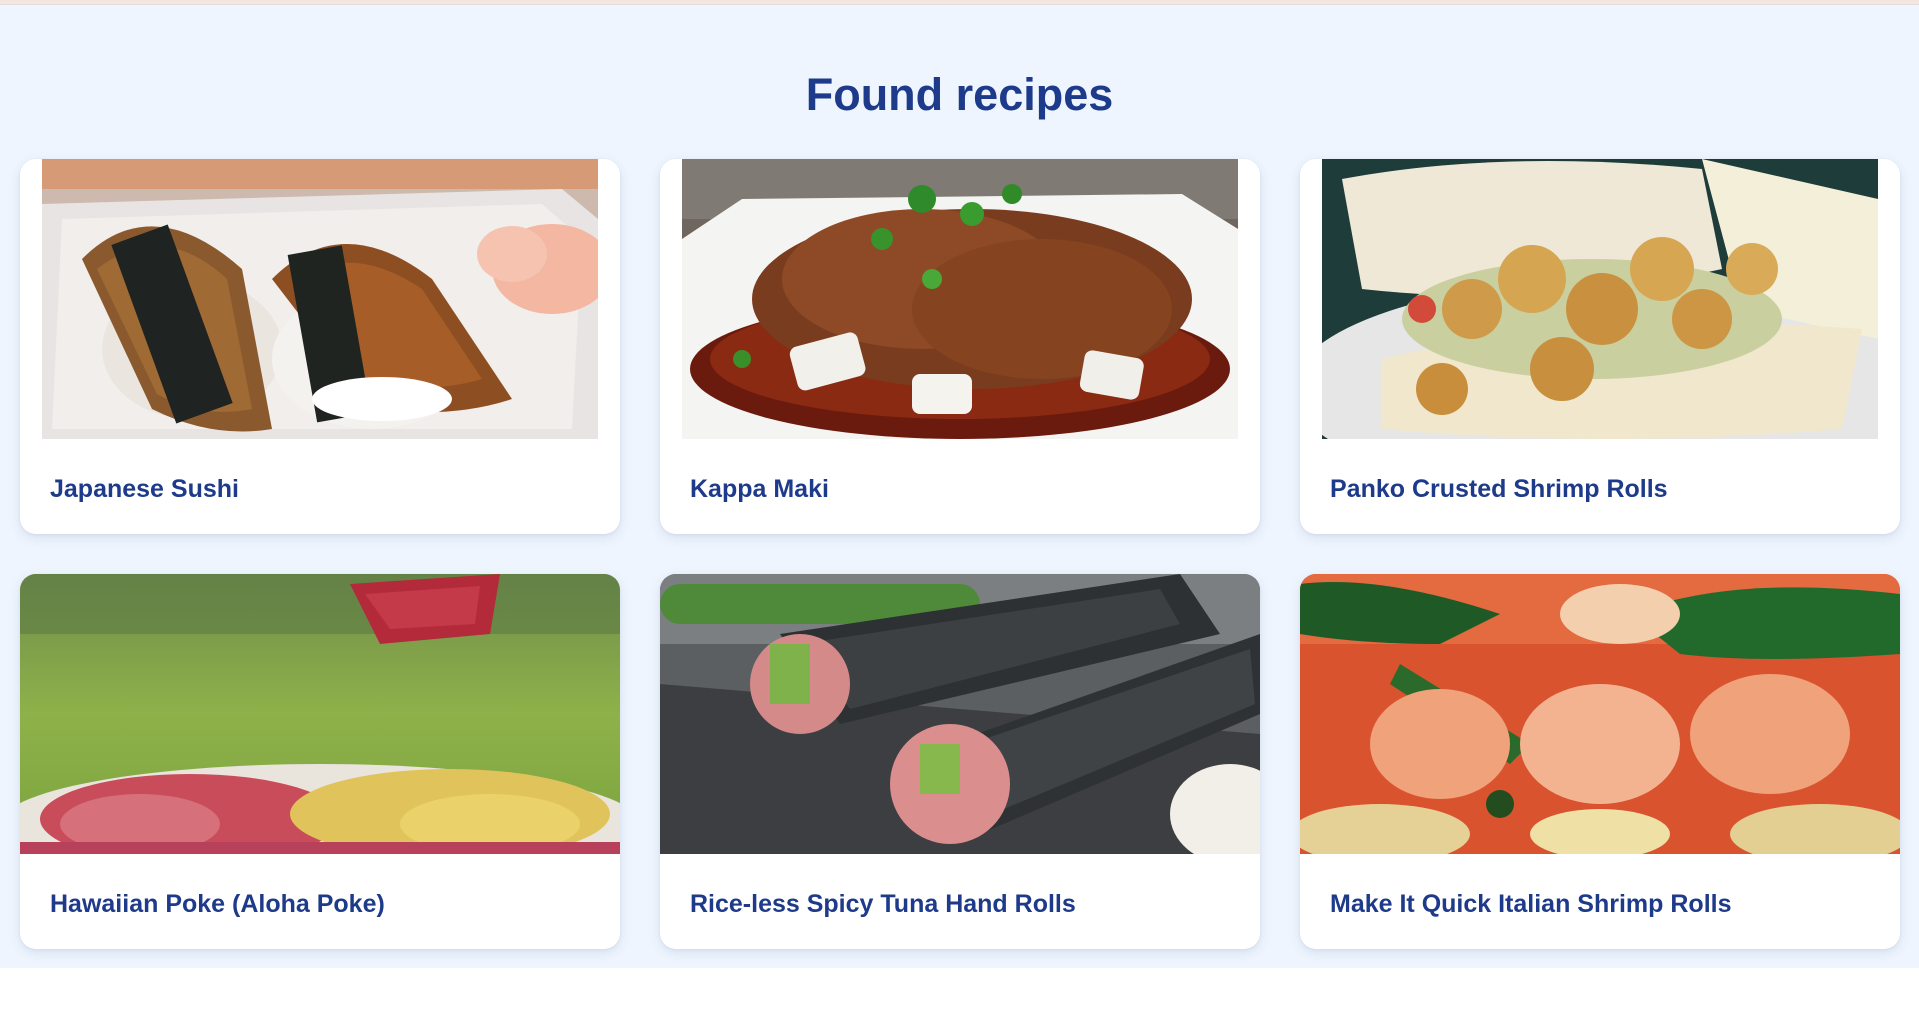 Image resolution: width=1919 pixels, height=1032 pixels. I want to click on recipe-title: Rice-less Spicy Tuna Hand Rolls, so click(960, 887).